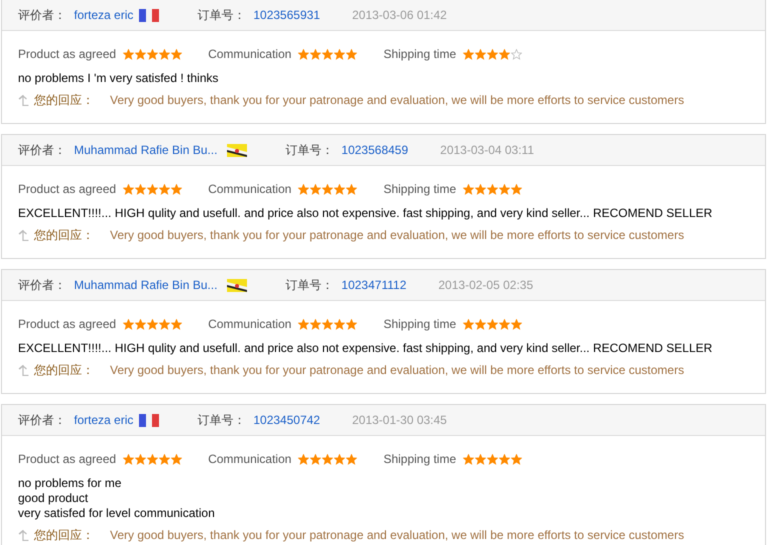  Describe the element at coordinates (374, 150) in the screenshot. I see `order-link: 1023568459` at that location.